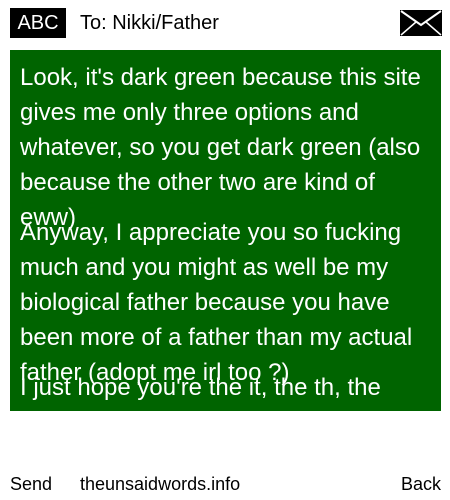 The width and height of the screenshot is (450, 500). I want to click on softkey-bar: Send theunsaidwords.info Back, so click(225, 485).